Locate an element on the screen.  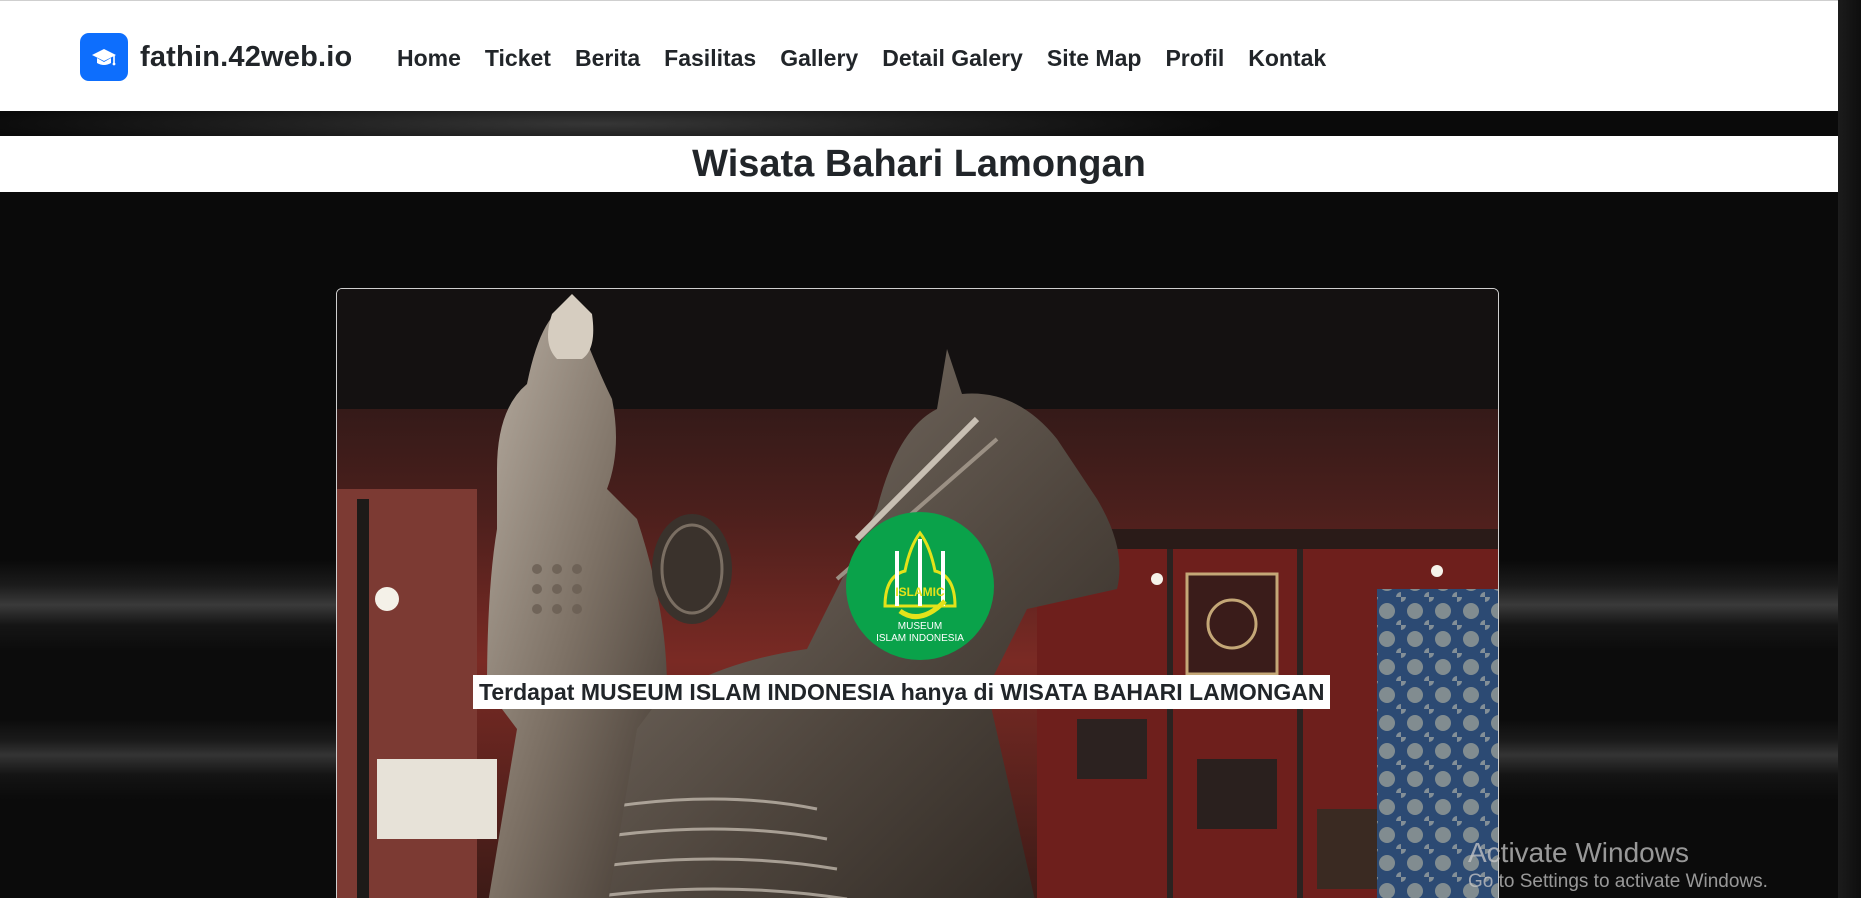
logo-islam-indonesia-text: ISLAM INDONESIA is located at coordinates (920, 638).